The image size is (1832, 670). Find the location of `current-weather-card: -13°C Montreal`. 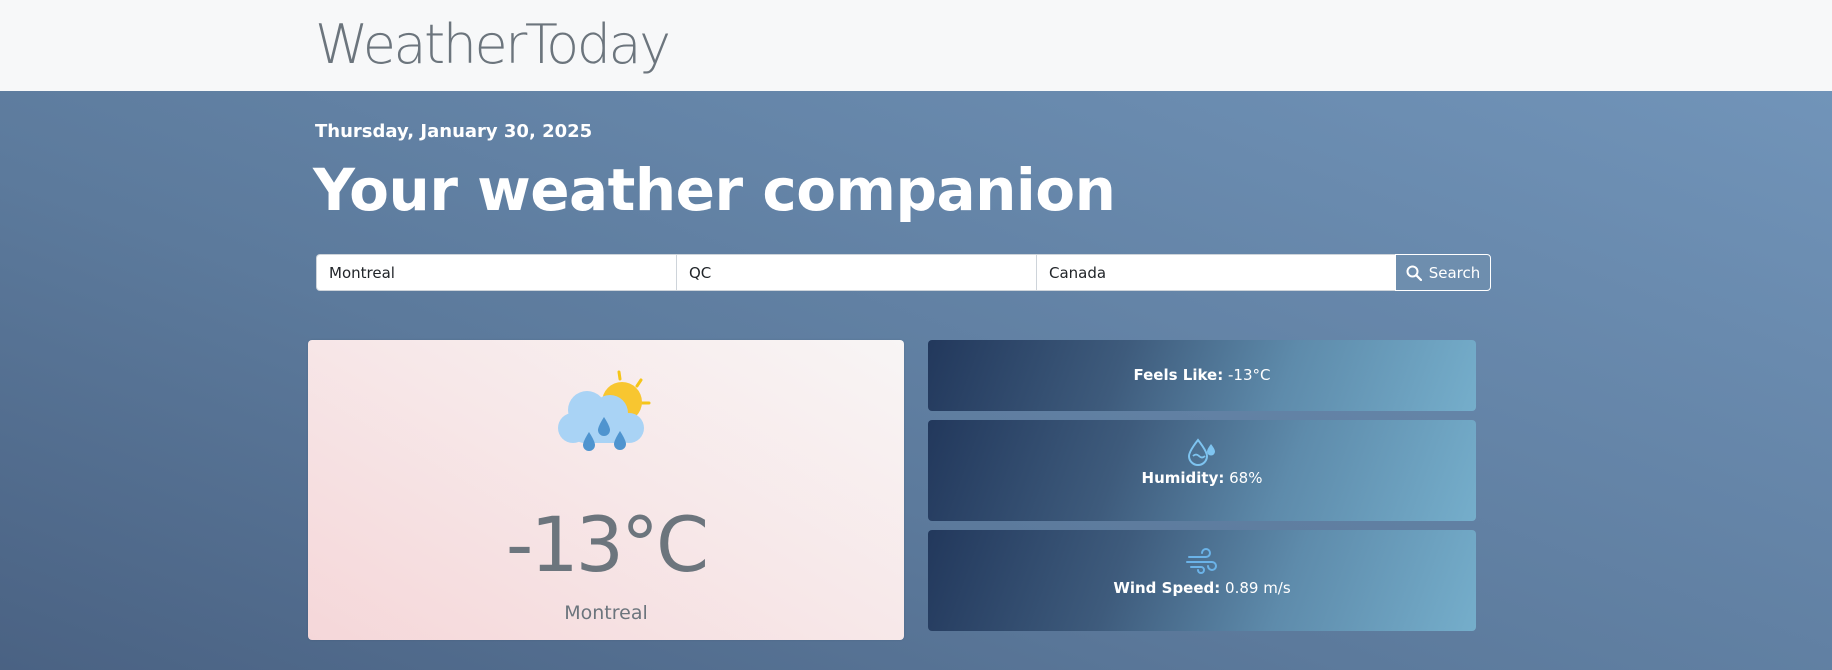

current-weather-card: -13°C Montreal is located at coordinates (606, 490).